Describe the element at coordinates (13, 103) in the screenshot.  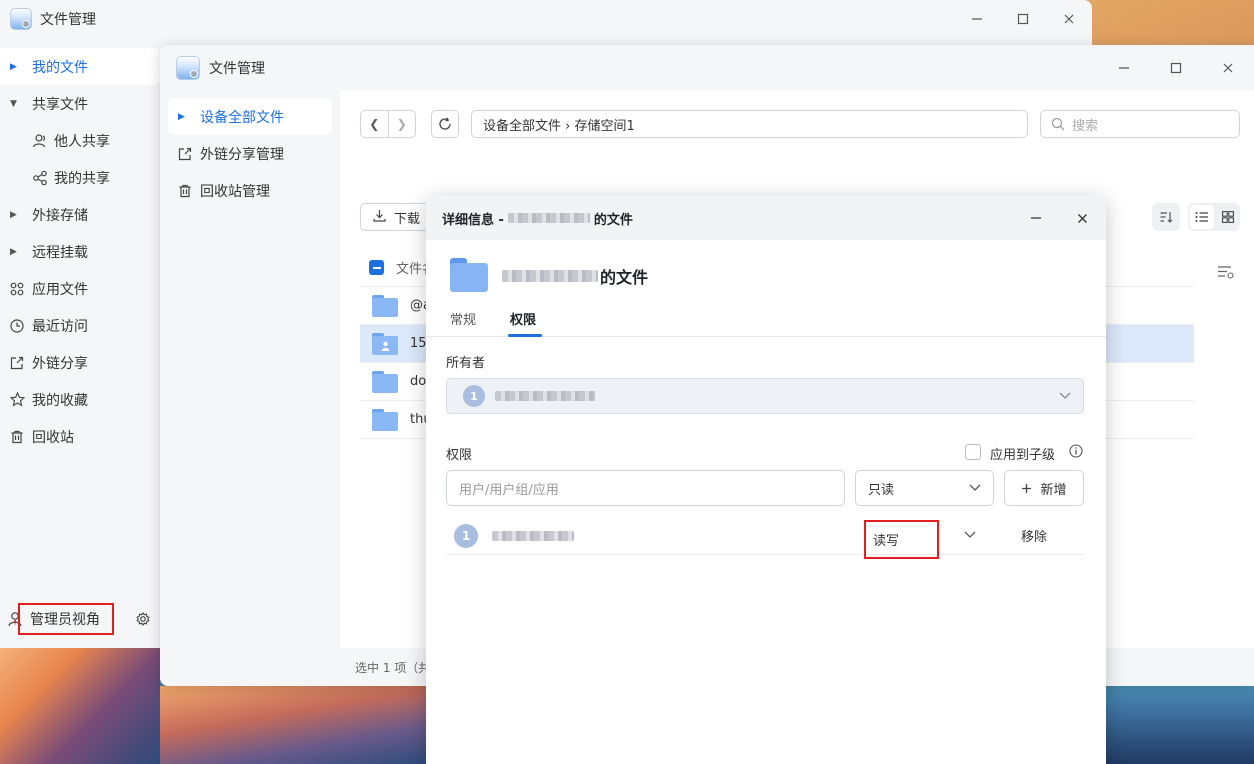
I see `caret-down-icon: ▼` at that location.